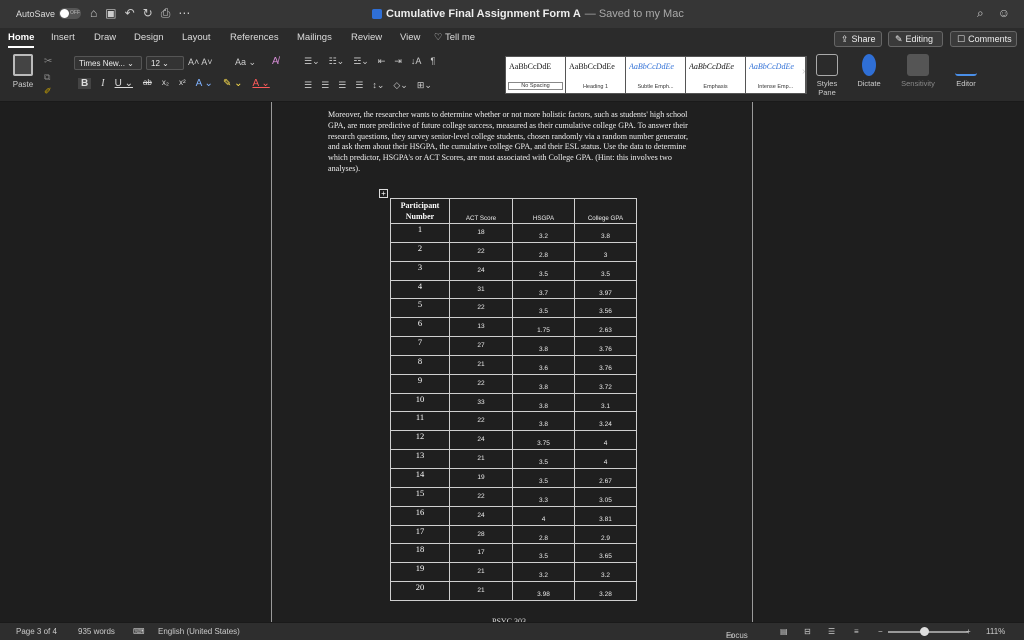 This screenshot has height=640, width=1024. What do you see at coordinates (337, 61) in the screenshot?
I see `numbering-icon: ☷⌄` at bounding box center [337, 61].